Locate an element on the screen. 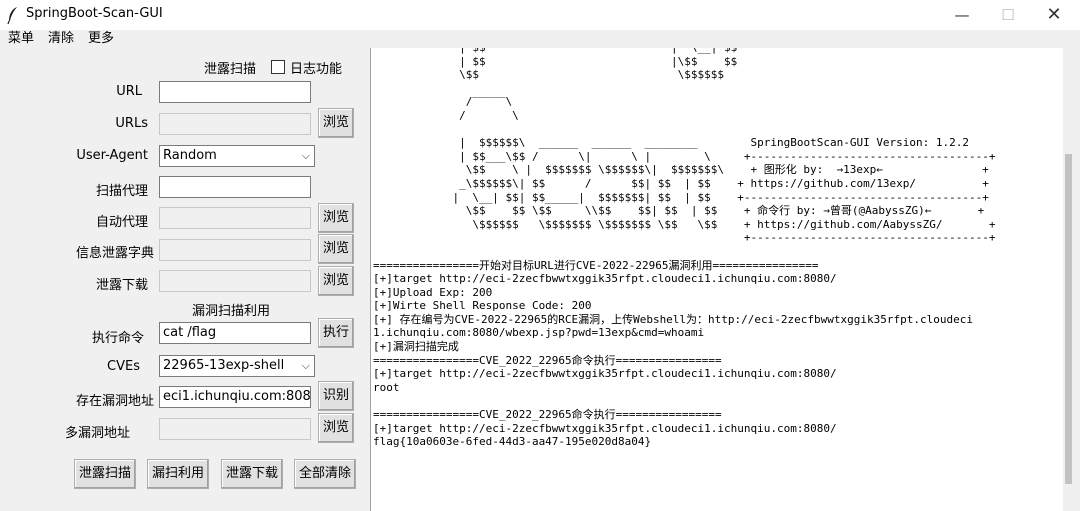 Image resolution: width=1080 pixels, height=511 pixels. url-input is located at coordinates (235, 92).